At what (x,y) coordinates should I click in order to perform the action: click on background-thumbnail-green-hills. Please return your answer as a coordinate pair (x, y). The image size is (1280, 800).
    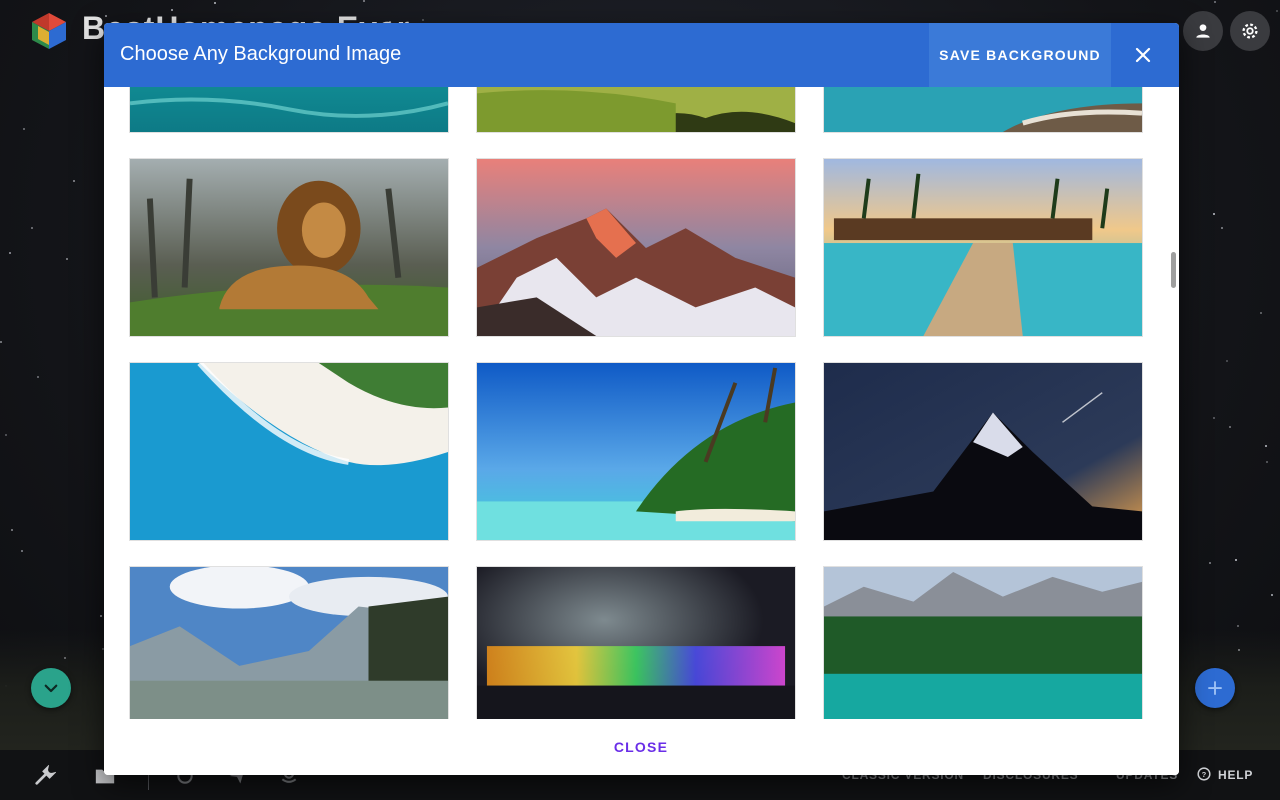
    Looking at the image, I should click on (636, 110).